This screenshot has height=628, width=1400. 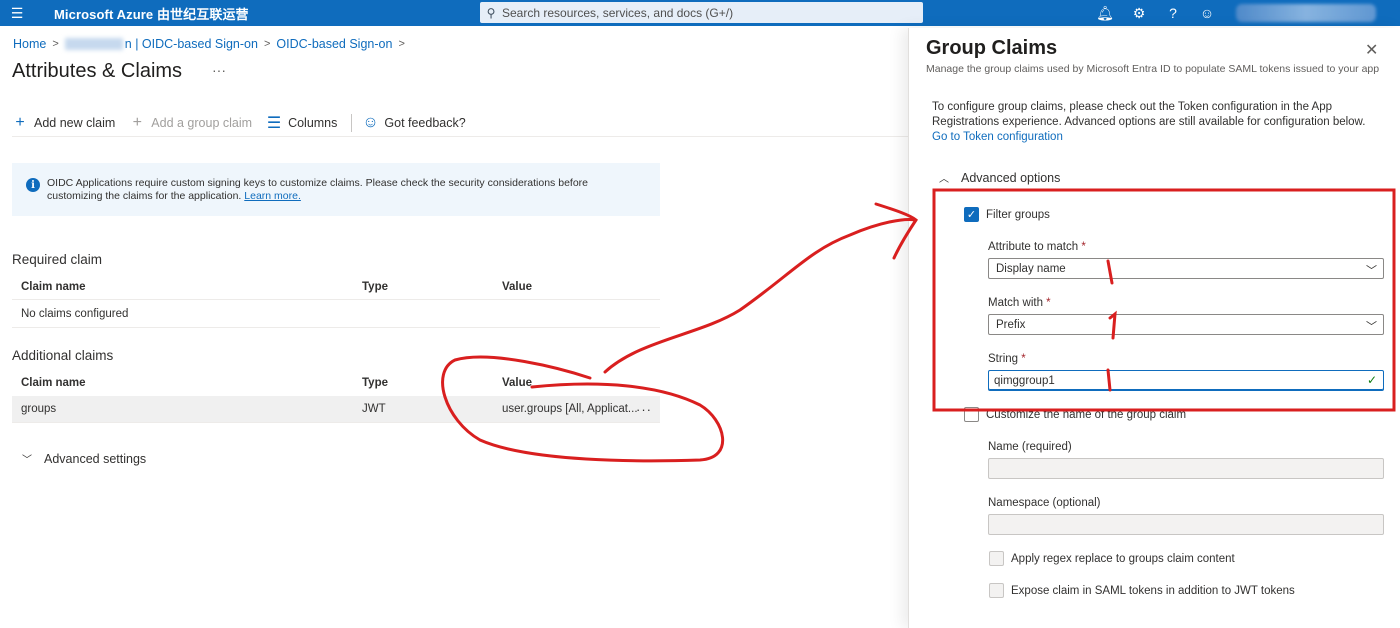 What do you see at coordinates (644, 409) in the screenshot?
I see `row-more-icon: ···` at bounding box center [644, 409].